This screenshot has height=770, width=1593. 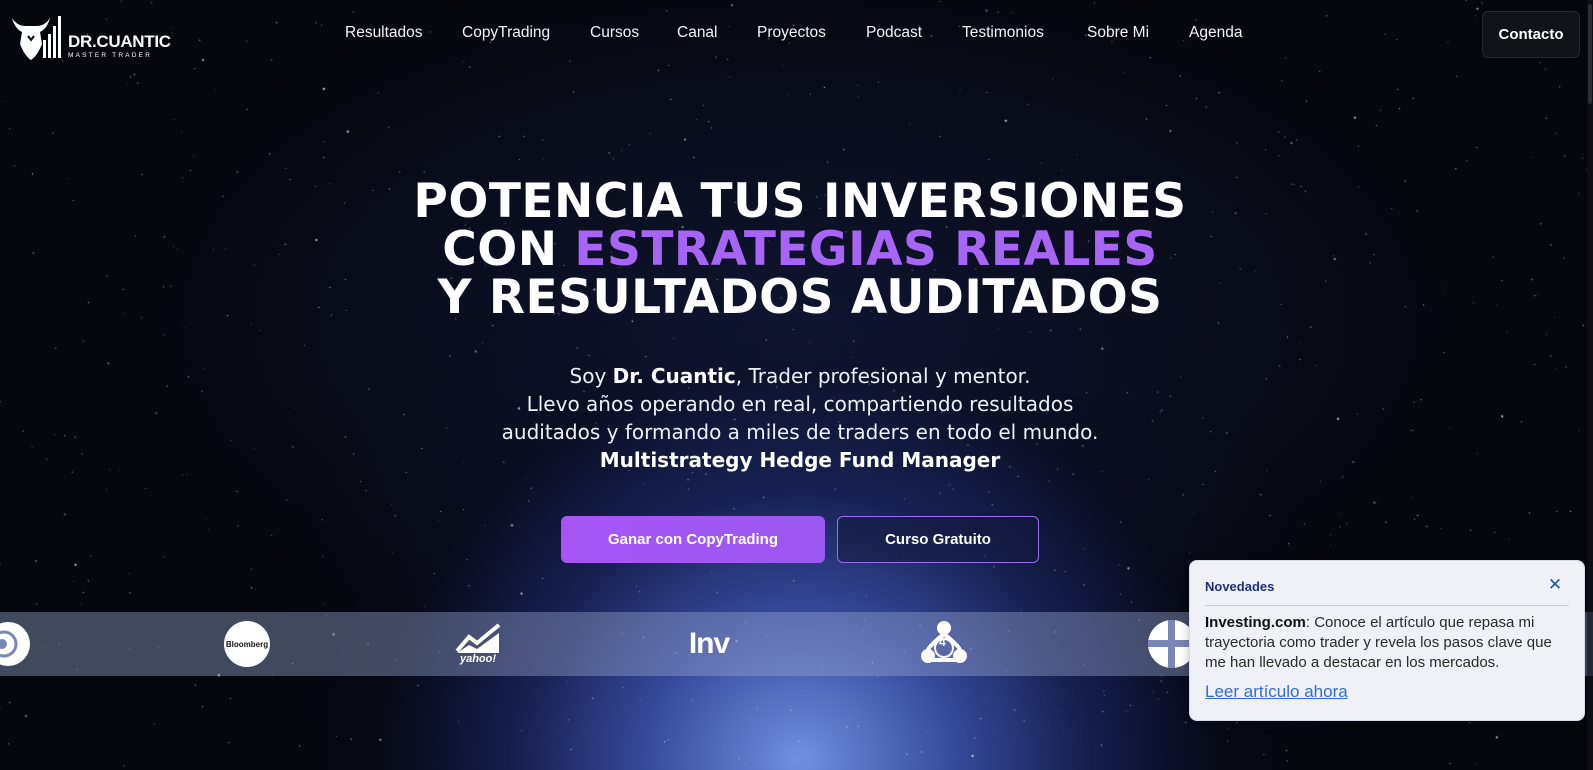 I want to click on nav-item-resultados: Resultados, so click(x=384, y=33).